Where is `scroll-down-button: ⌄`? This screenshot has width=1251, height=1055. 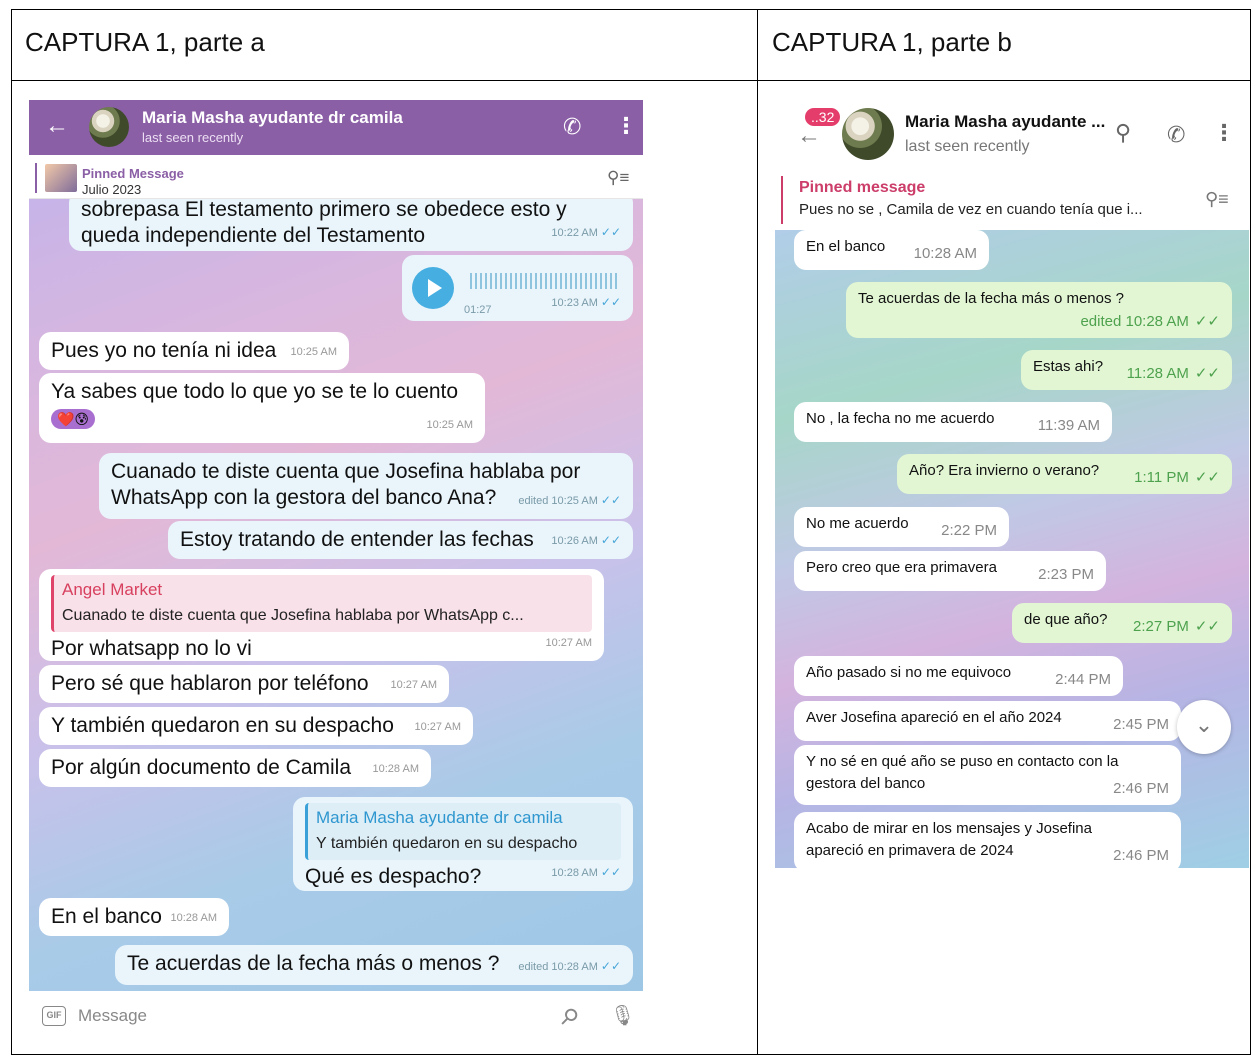
scroll-down-button: ⌄ is located at coordinates (1204, 727).